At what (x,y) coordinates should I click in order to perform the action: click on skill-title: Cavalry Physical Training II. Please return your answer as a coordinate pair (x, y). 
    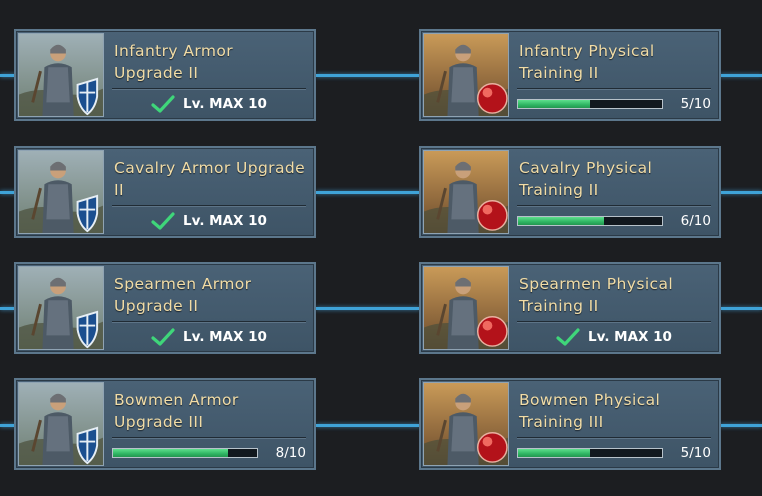
    Looking at the image, I should click on (586, 179).